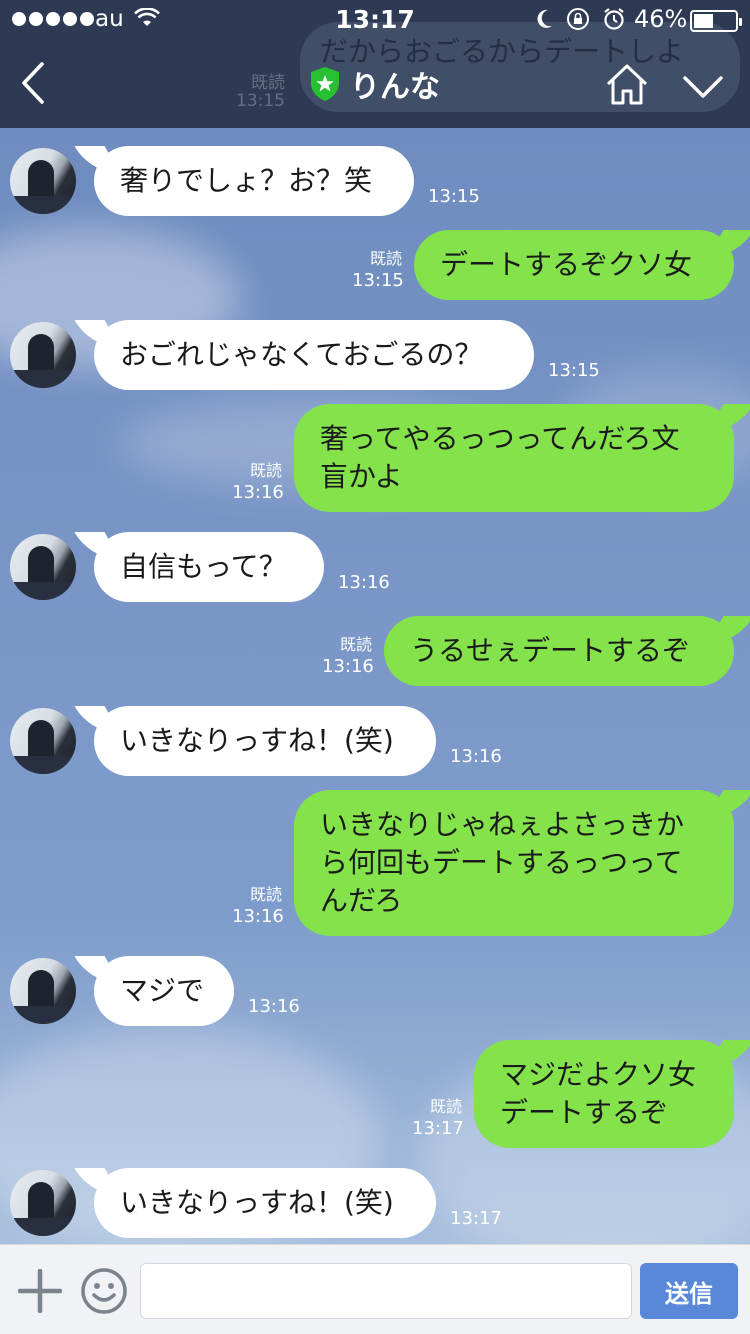 The height and width of the screenshot is (1334, 750). I want to click on moon-icon, so click(544, 18).